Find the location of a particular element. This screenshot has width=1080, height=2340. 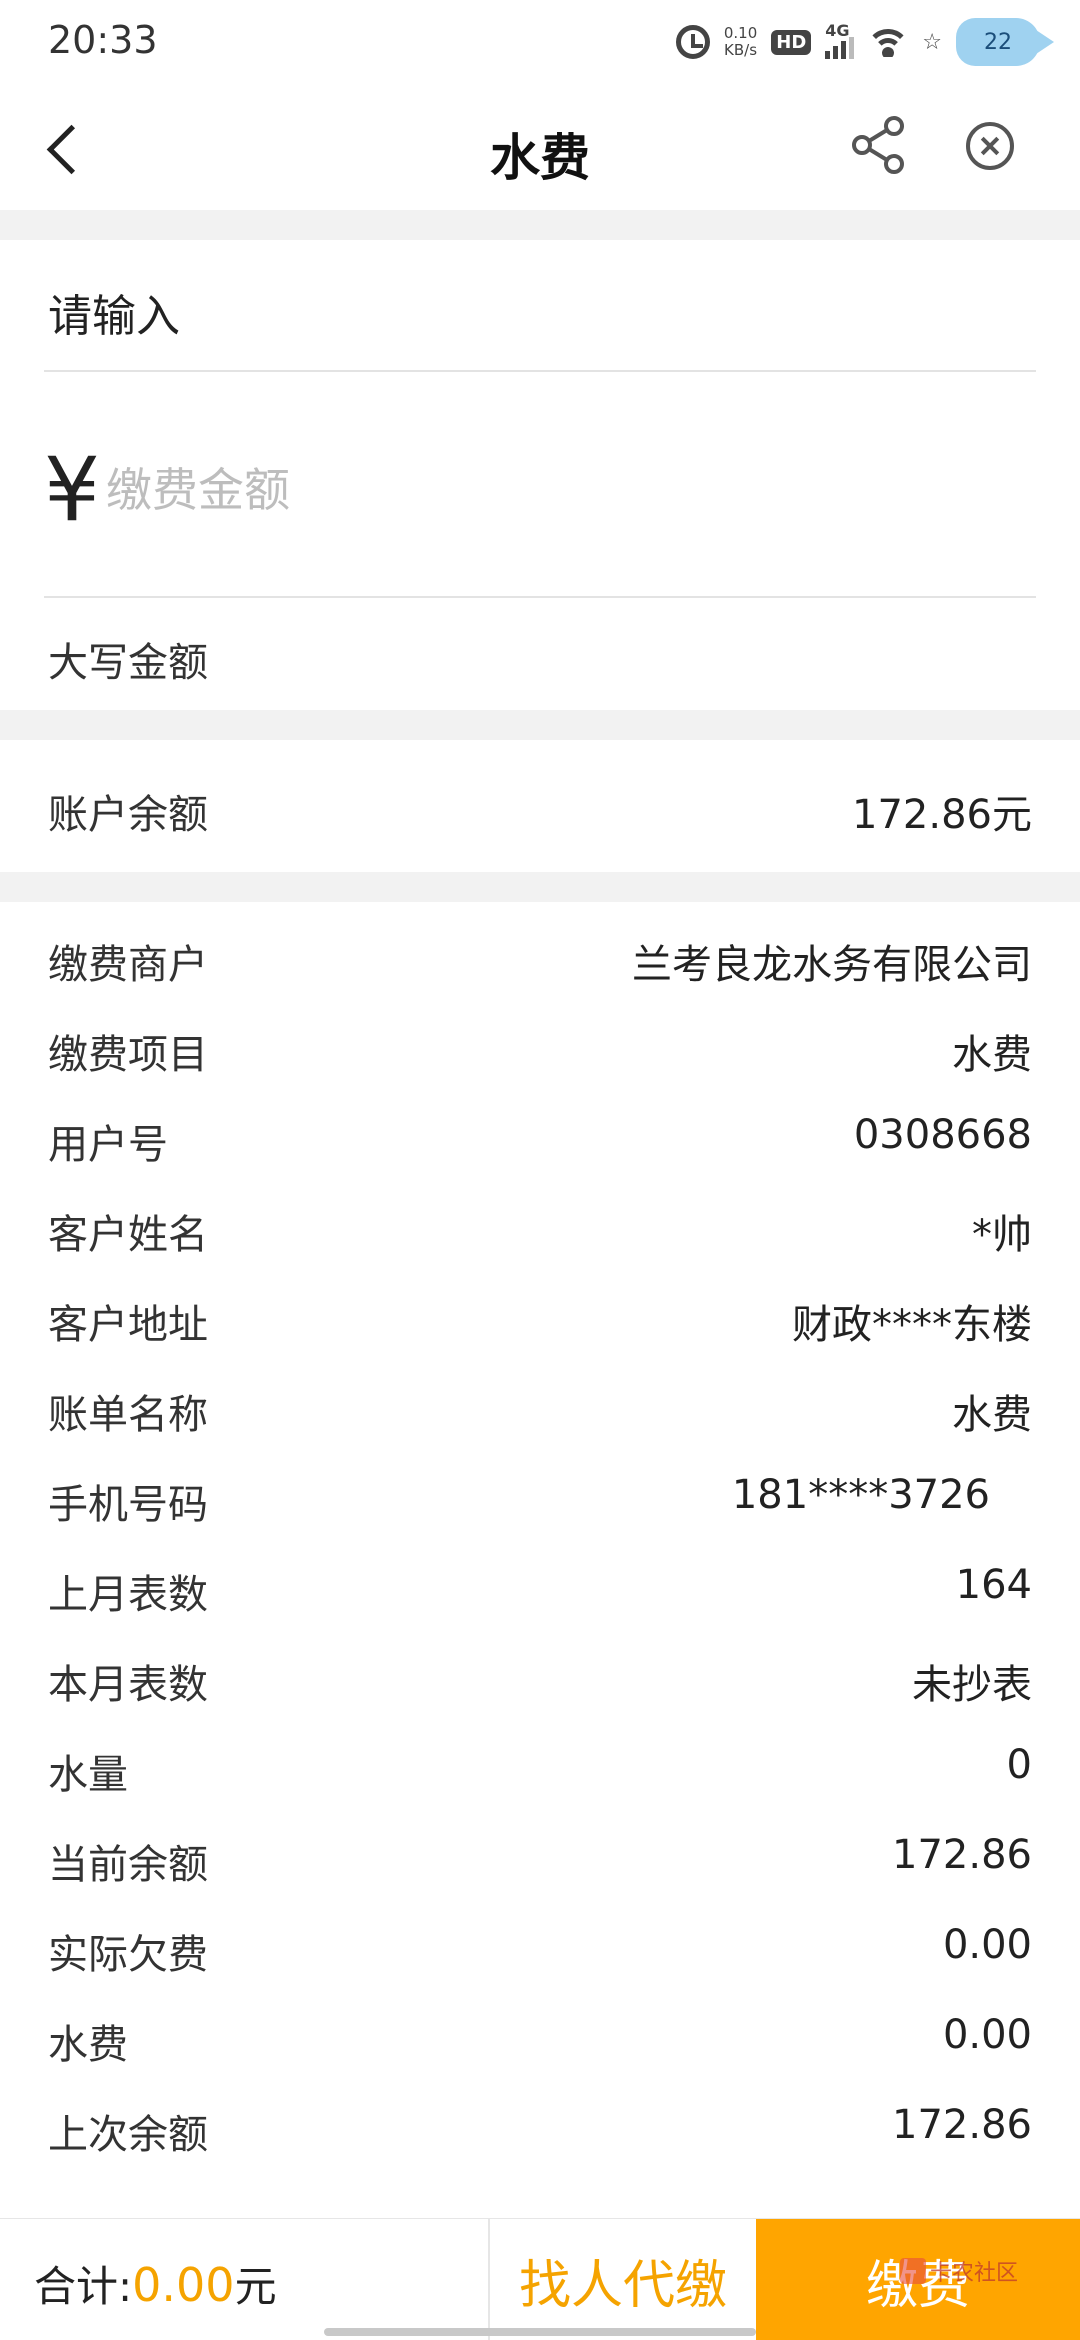

detail-label: 上次余额 is located at coordinates (128, 2135).